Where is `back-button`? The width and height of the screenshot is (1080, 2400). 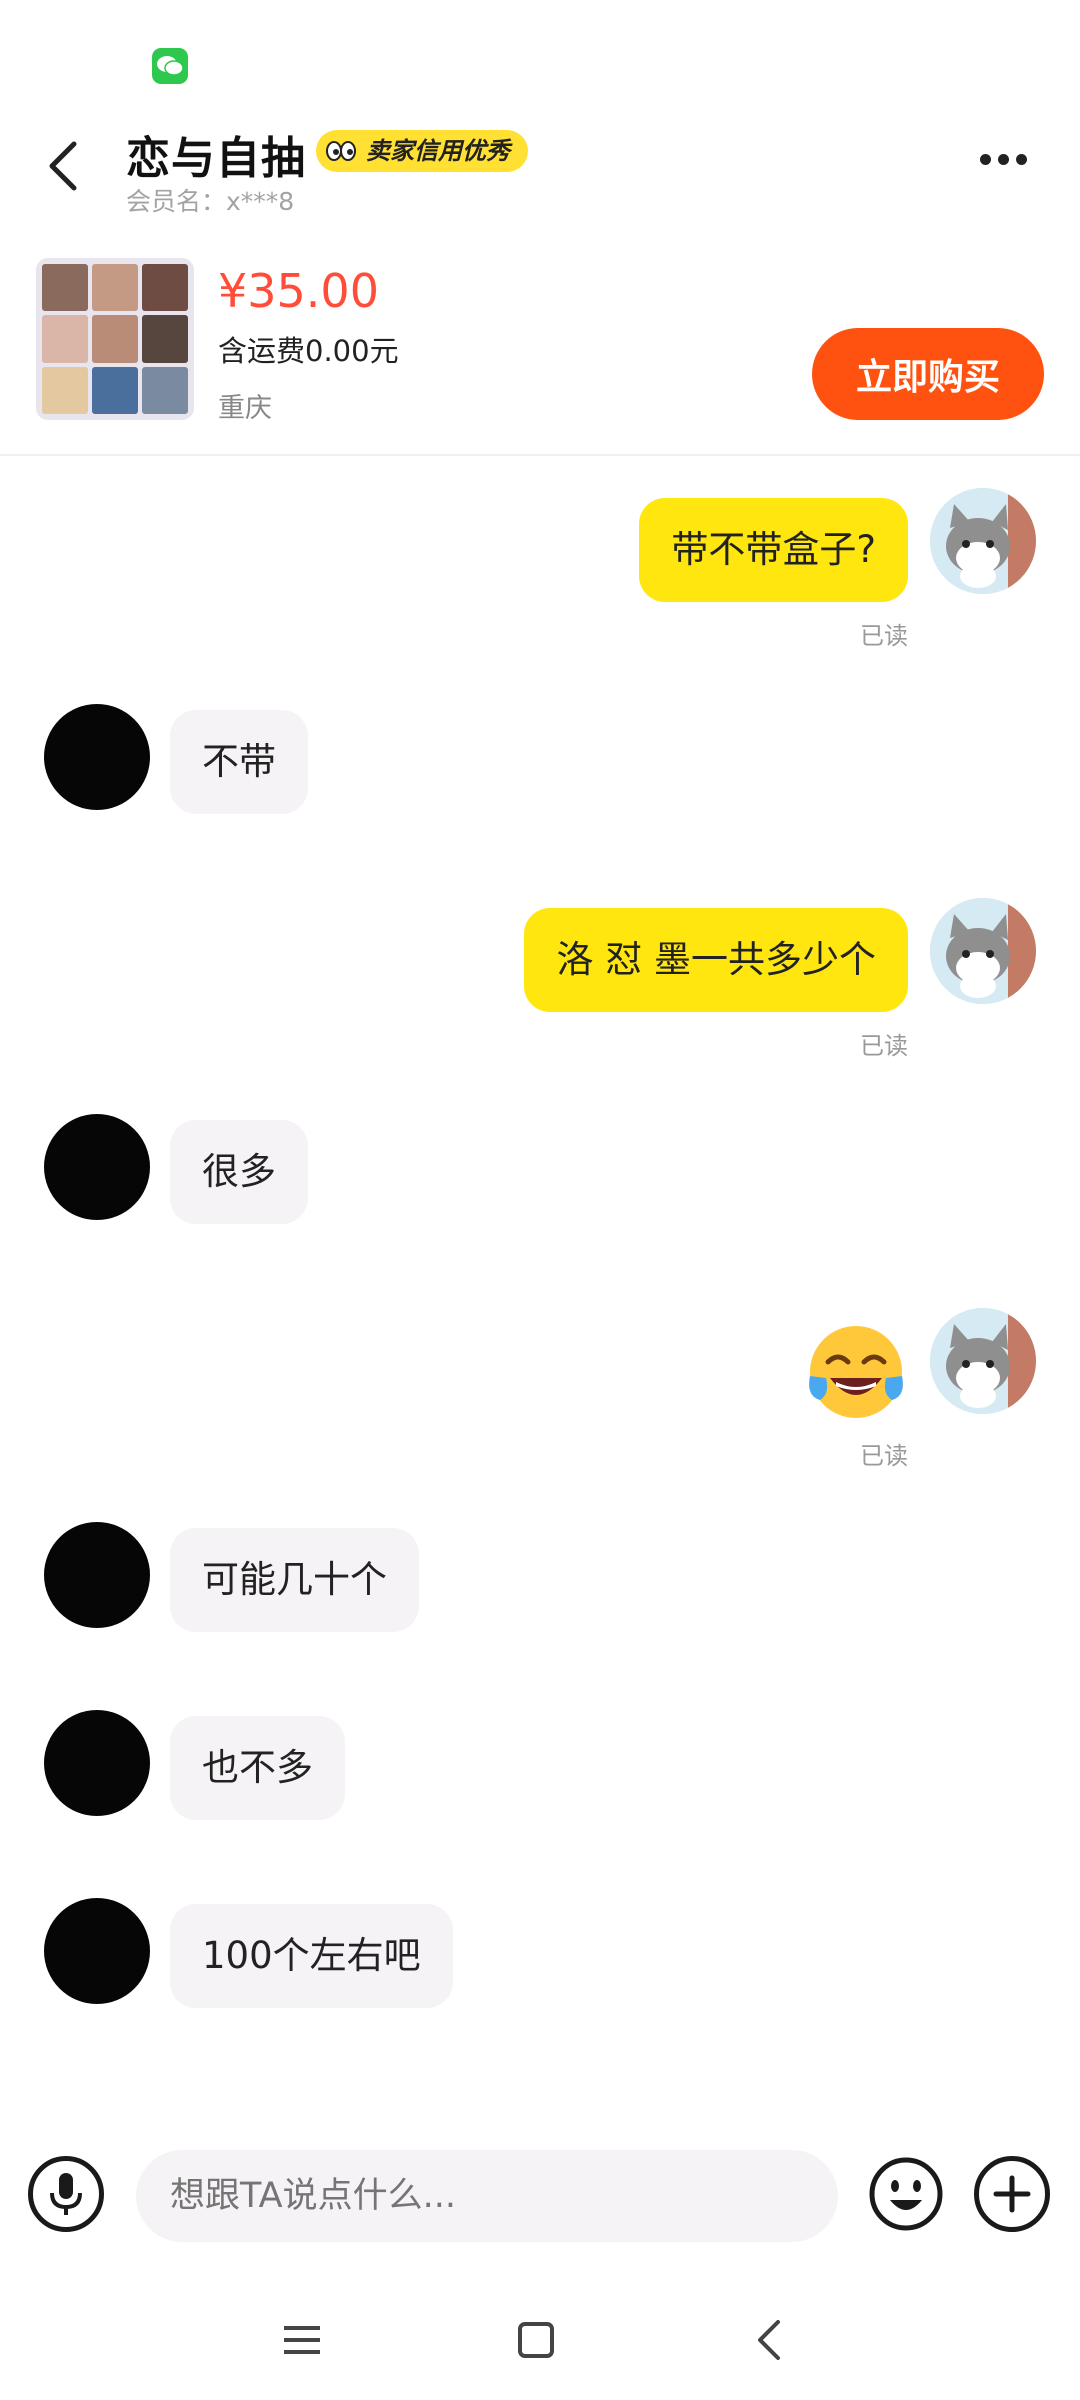
back-button is located at coordinates (65, 166).